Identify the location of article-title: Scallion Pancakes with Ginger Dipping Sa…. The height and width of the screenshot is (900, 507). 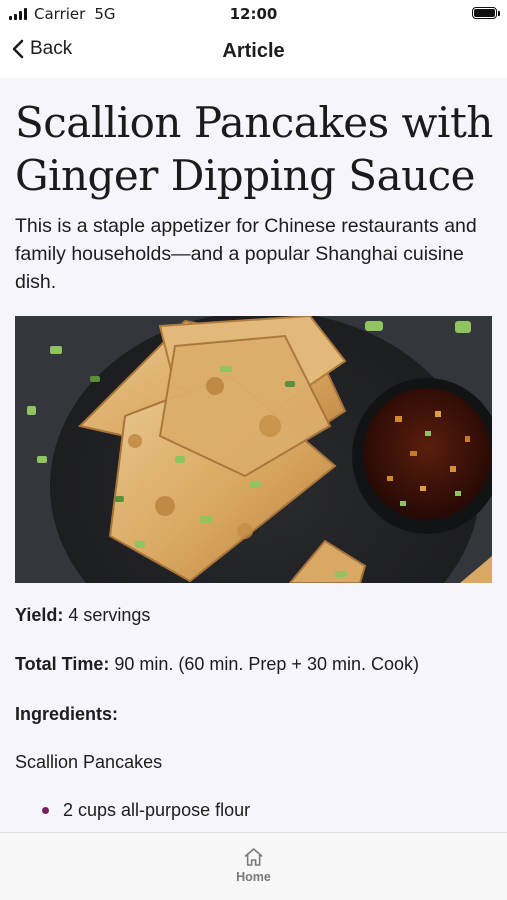
(254, 149).